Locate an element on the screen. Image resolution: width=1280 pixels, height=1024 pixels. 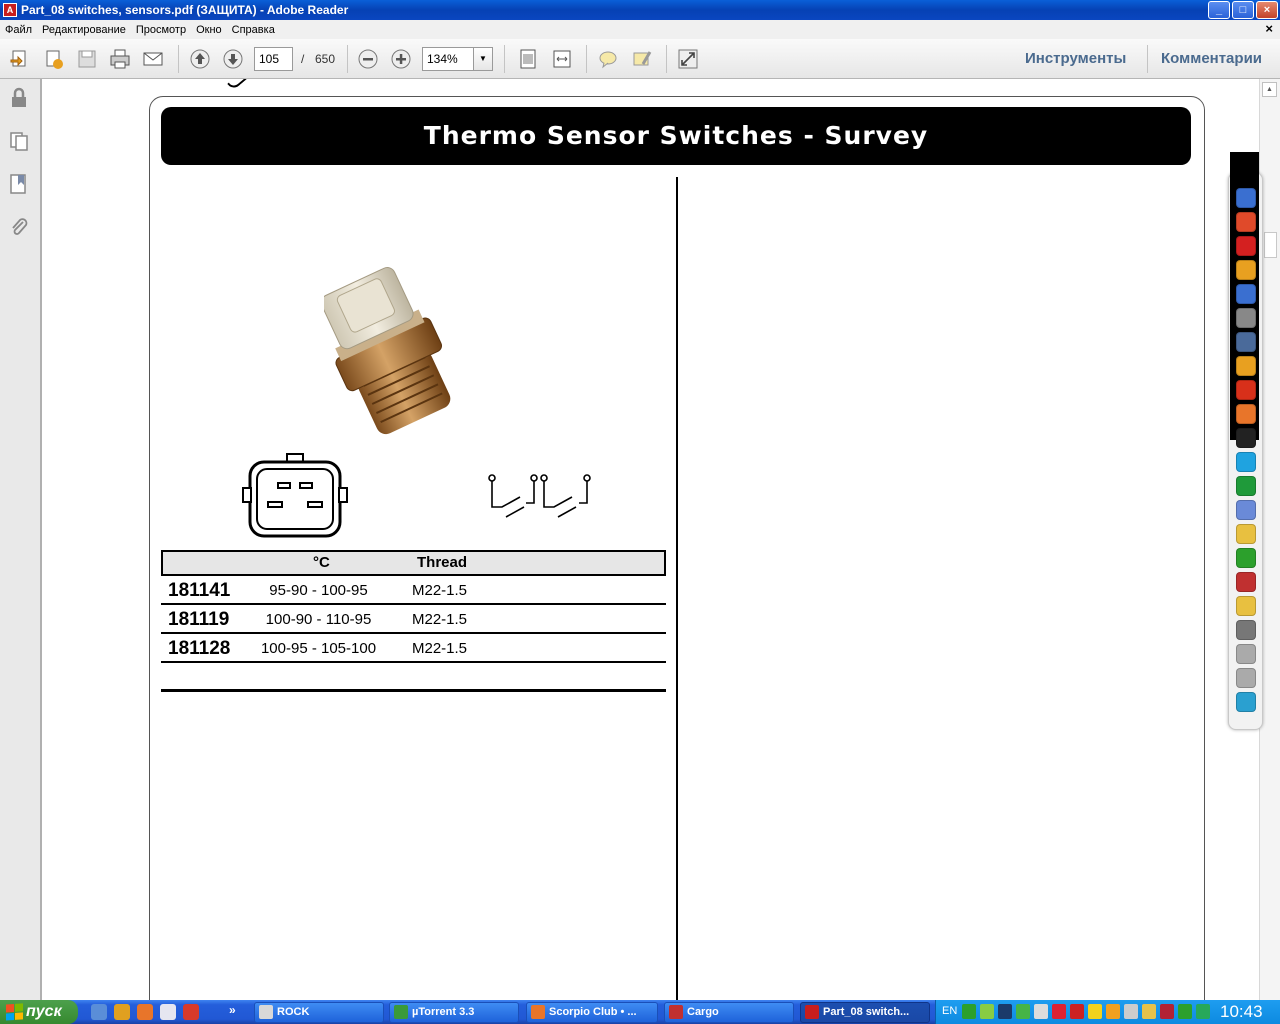
table-row: 181141 95-90 - 100-95 M22-1.5 is located at coordinates (413, 590).